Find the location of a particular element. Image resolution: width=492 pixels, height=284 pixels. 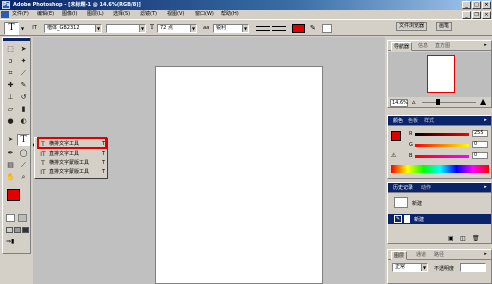

zoom-out-icon: ▵ is located at coordinates (414, 102).